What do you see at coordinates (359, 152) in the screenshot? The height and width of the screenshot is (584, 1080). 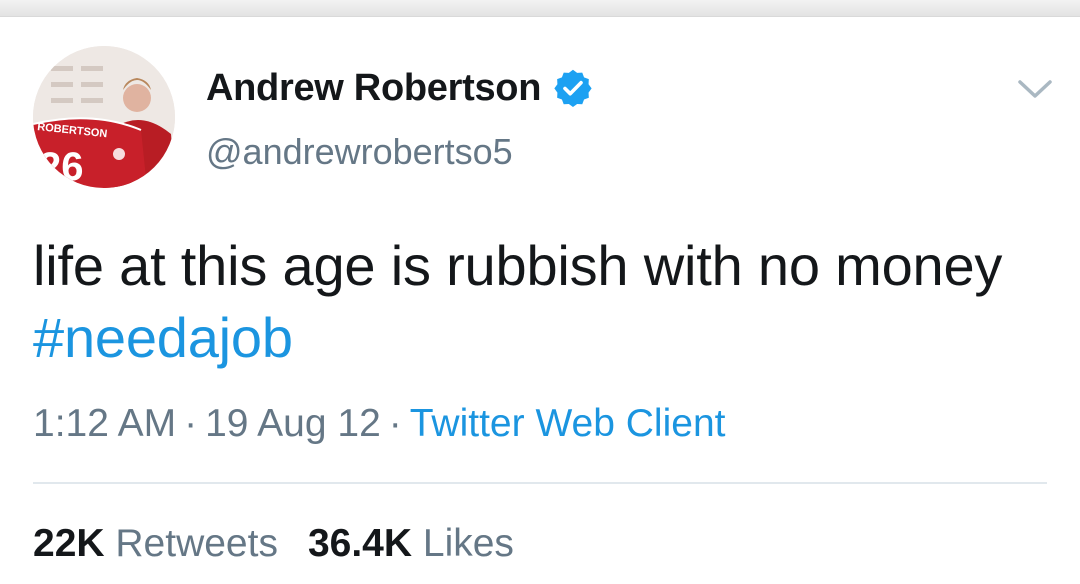 I see `author-handle: @andrewrobertso5` at bounding box center [359, 152].